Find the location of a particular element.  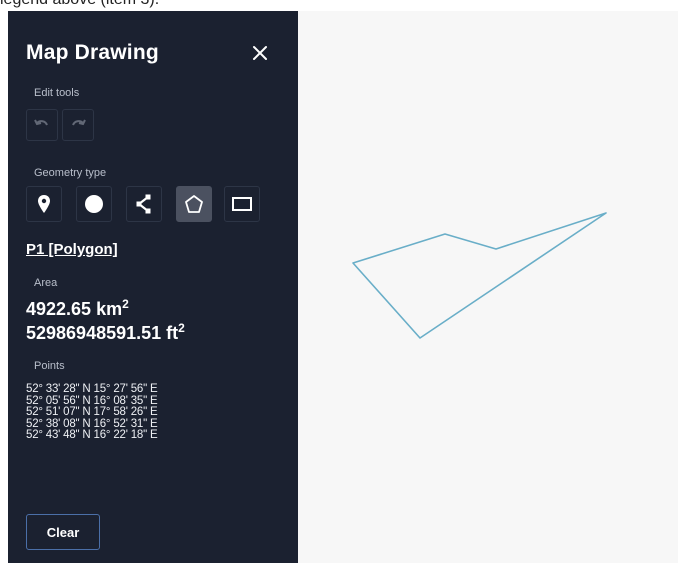

close-icon is located at coordinates (260, 53).